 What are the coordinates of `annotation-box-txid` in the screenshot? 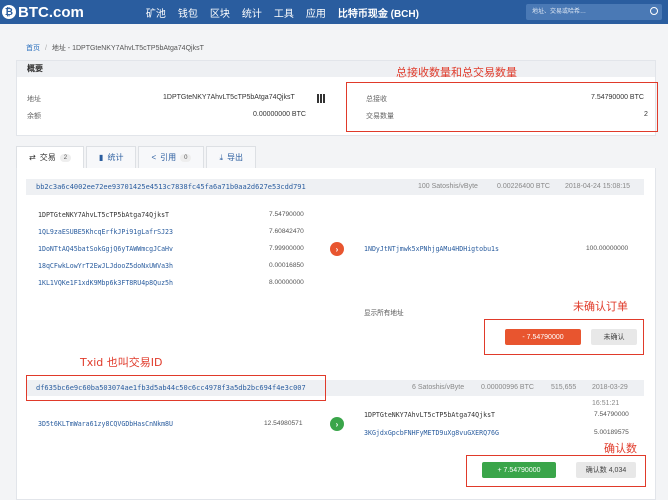 It's located at (176, 388).